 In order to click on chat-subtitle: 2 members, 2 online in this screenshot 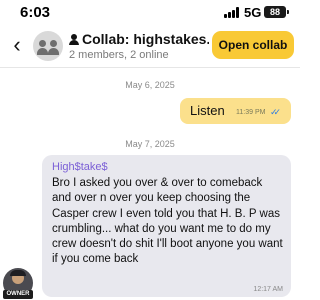, I will do `click(119, 55)`.